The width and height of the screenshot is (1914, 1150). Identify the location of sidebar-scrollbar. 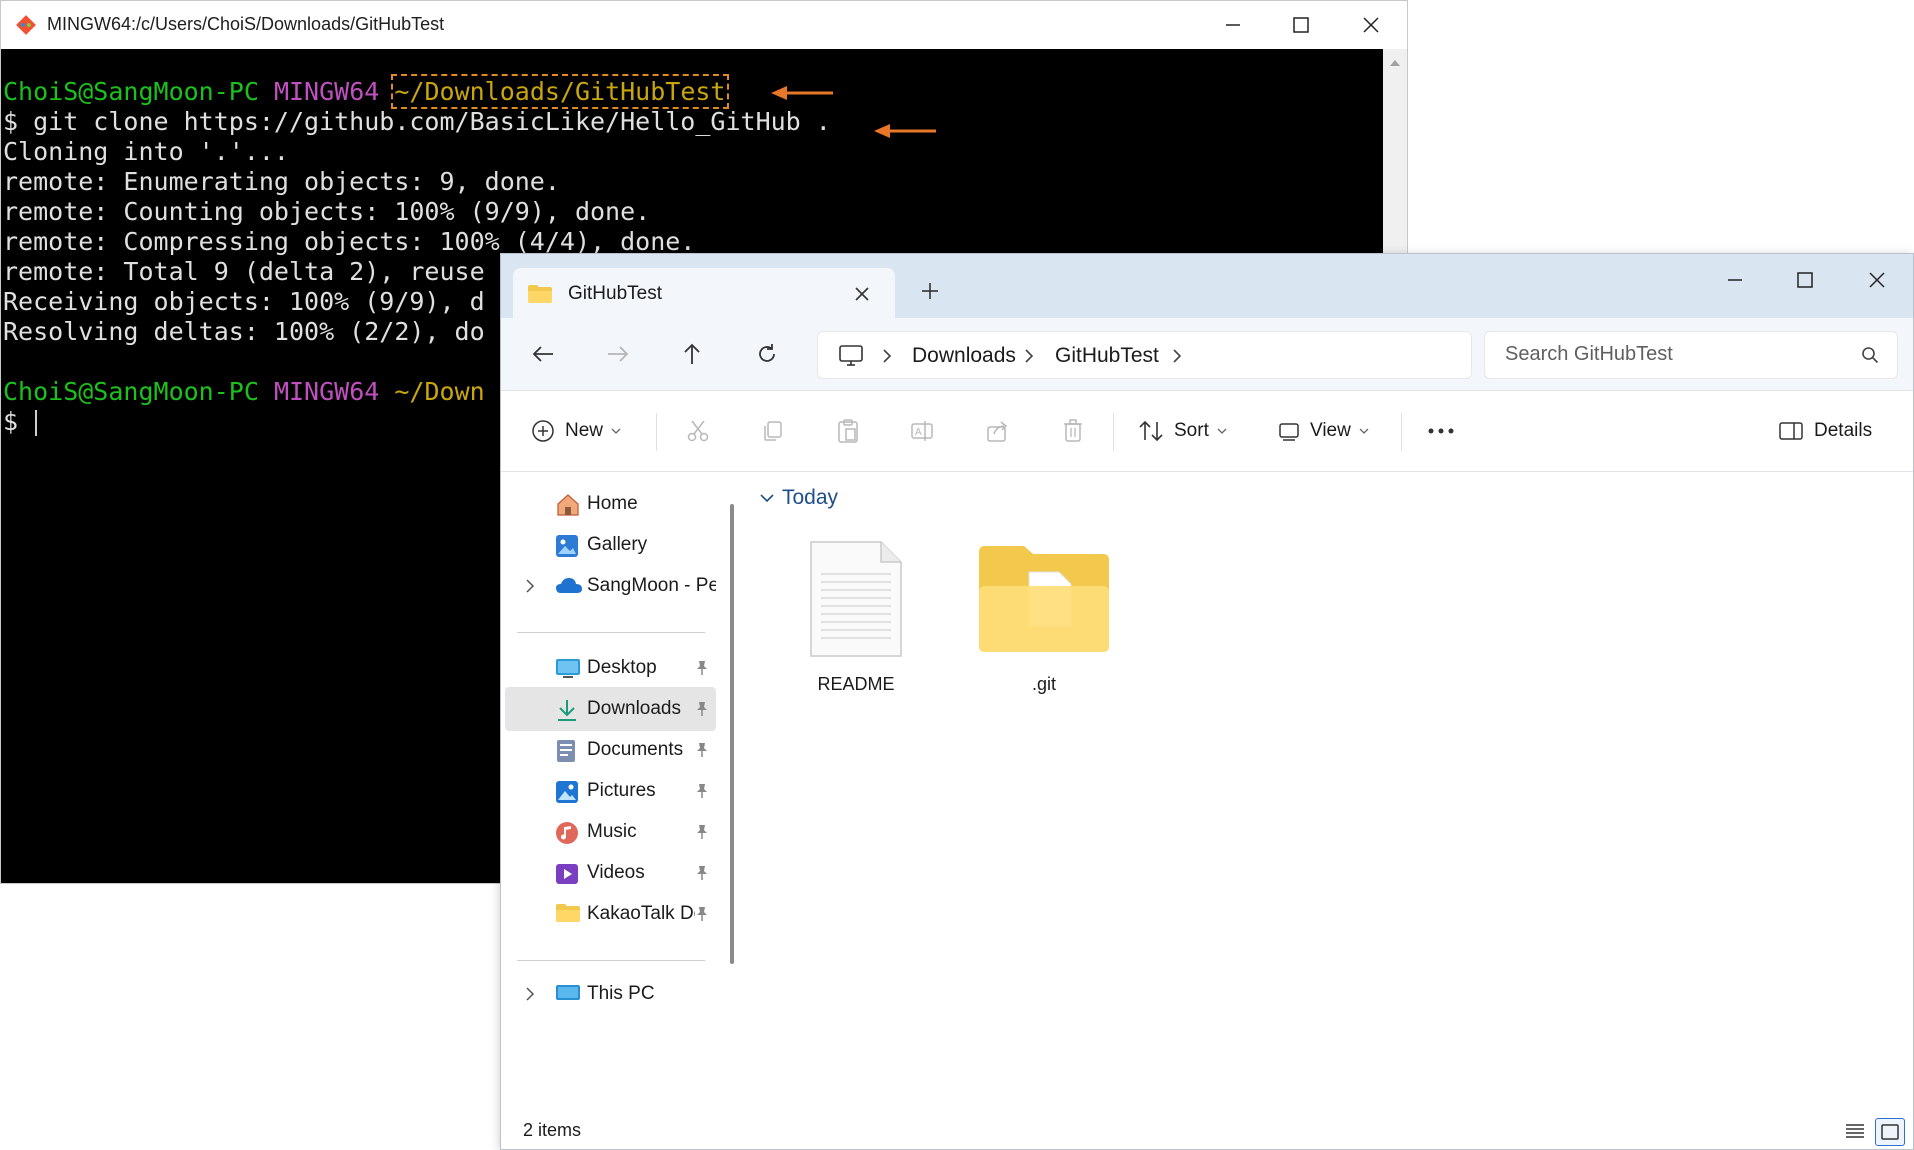
(732, 734).